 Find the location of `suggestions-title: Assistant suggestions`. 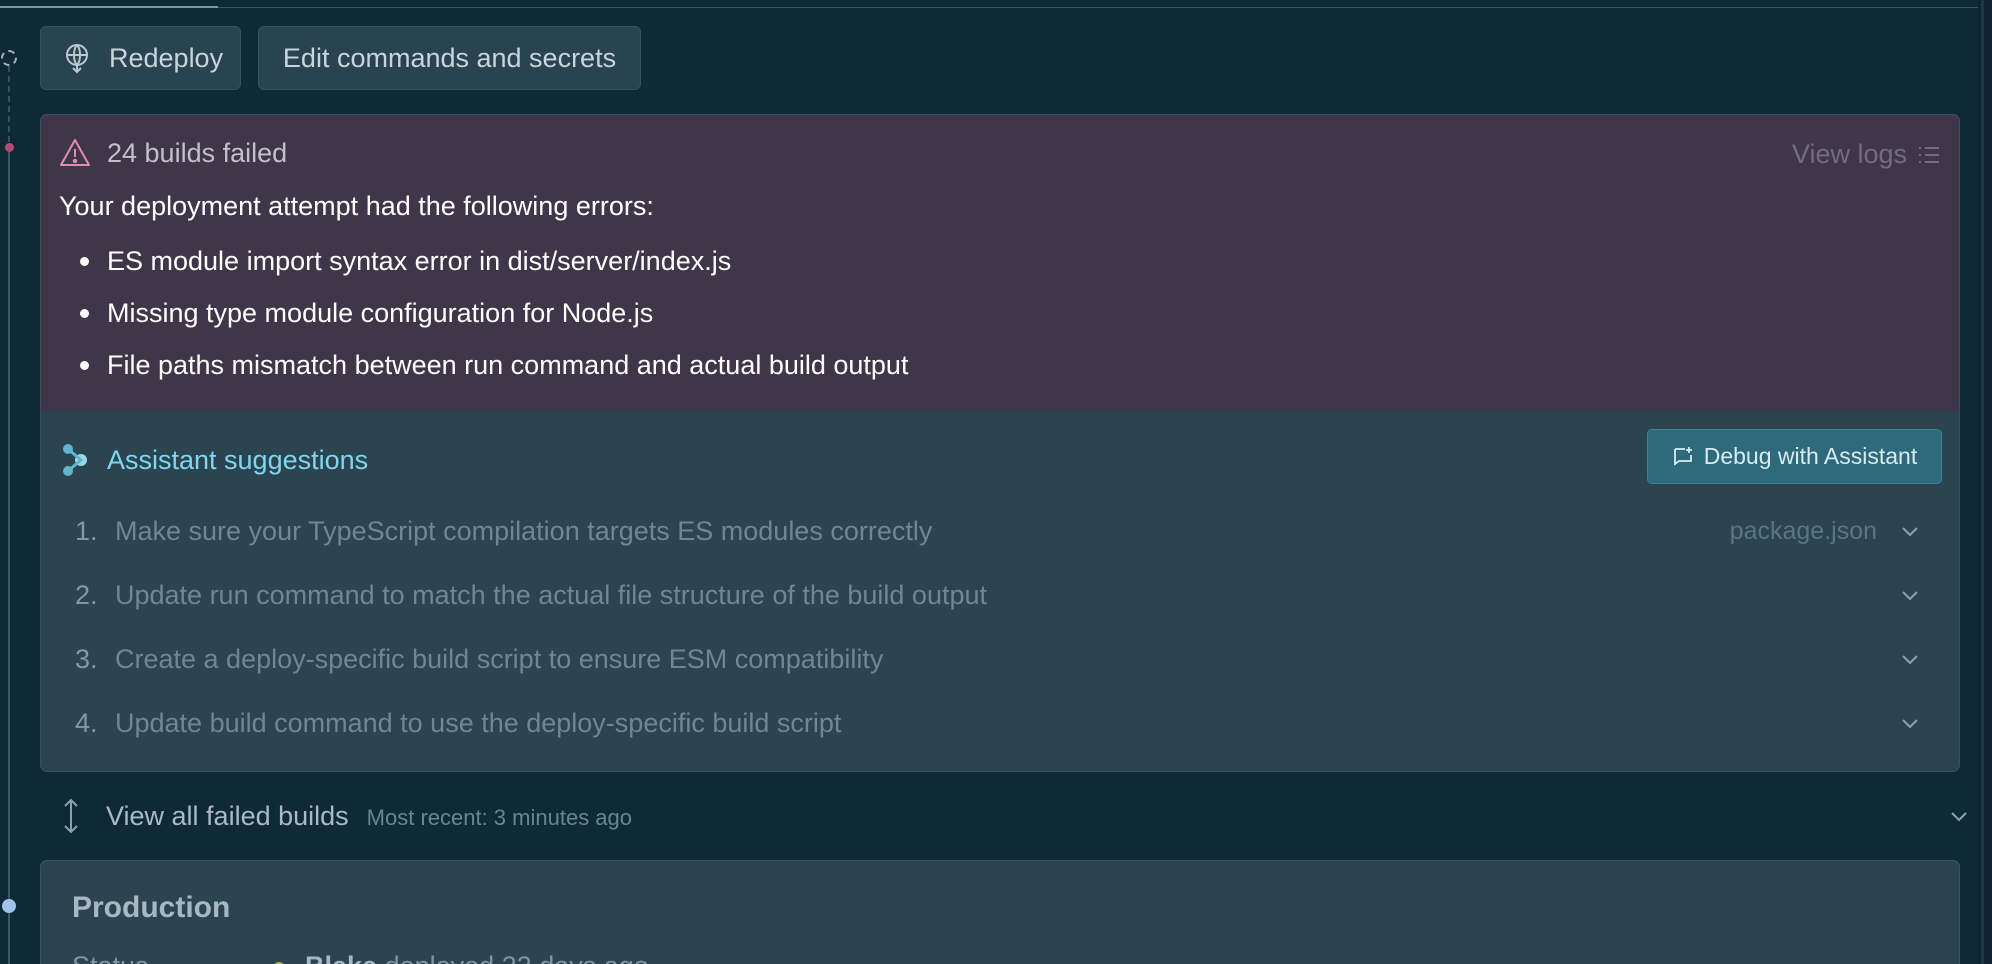

suggestions-title: Assistant suggestions is located at coordinates (238, 459).